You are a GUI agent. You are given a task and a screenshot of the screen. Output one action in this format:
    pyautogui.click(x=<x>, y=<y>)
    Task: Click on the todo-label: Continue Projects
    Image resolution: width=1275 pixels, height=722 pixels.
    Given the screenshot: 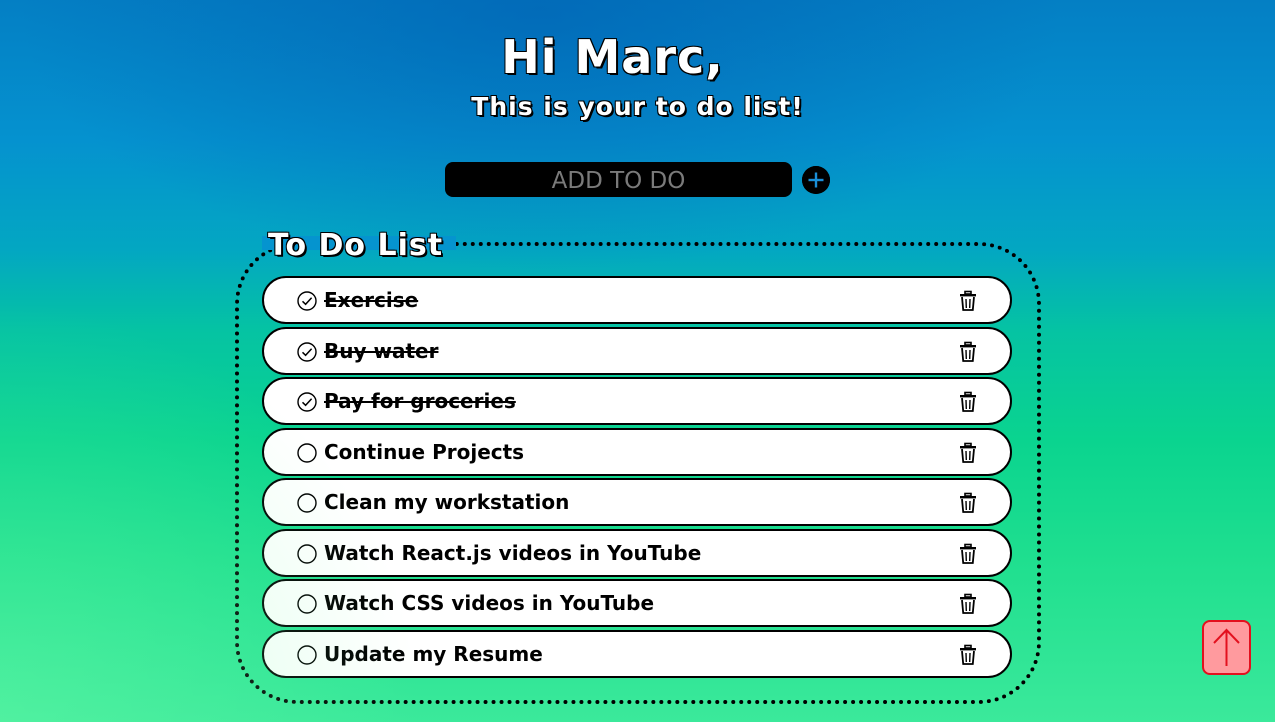 What is the action you would take?
    pyautogui.click(x=424, y=452)
    